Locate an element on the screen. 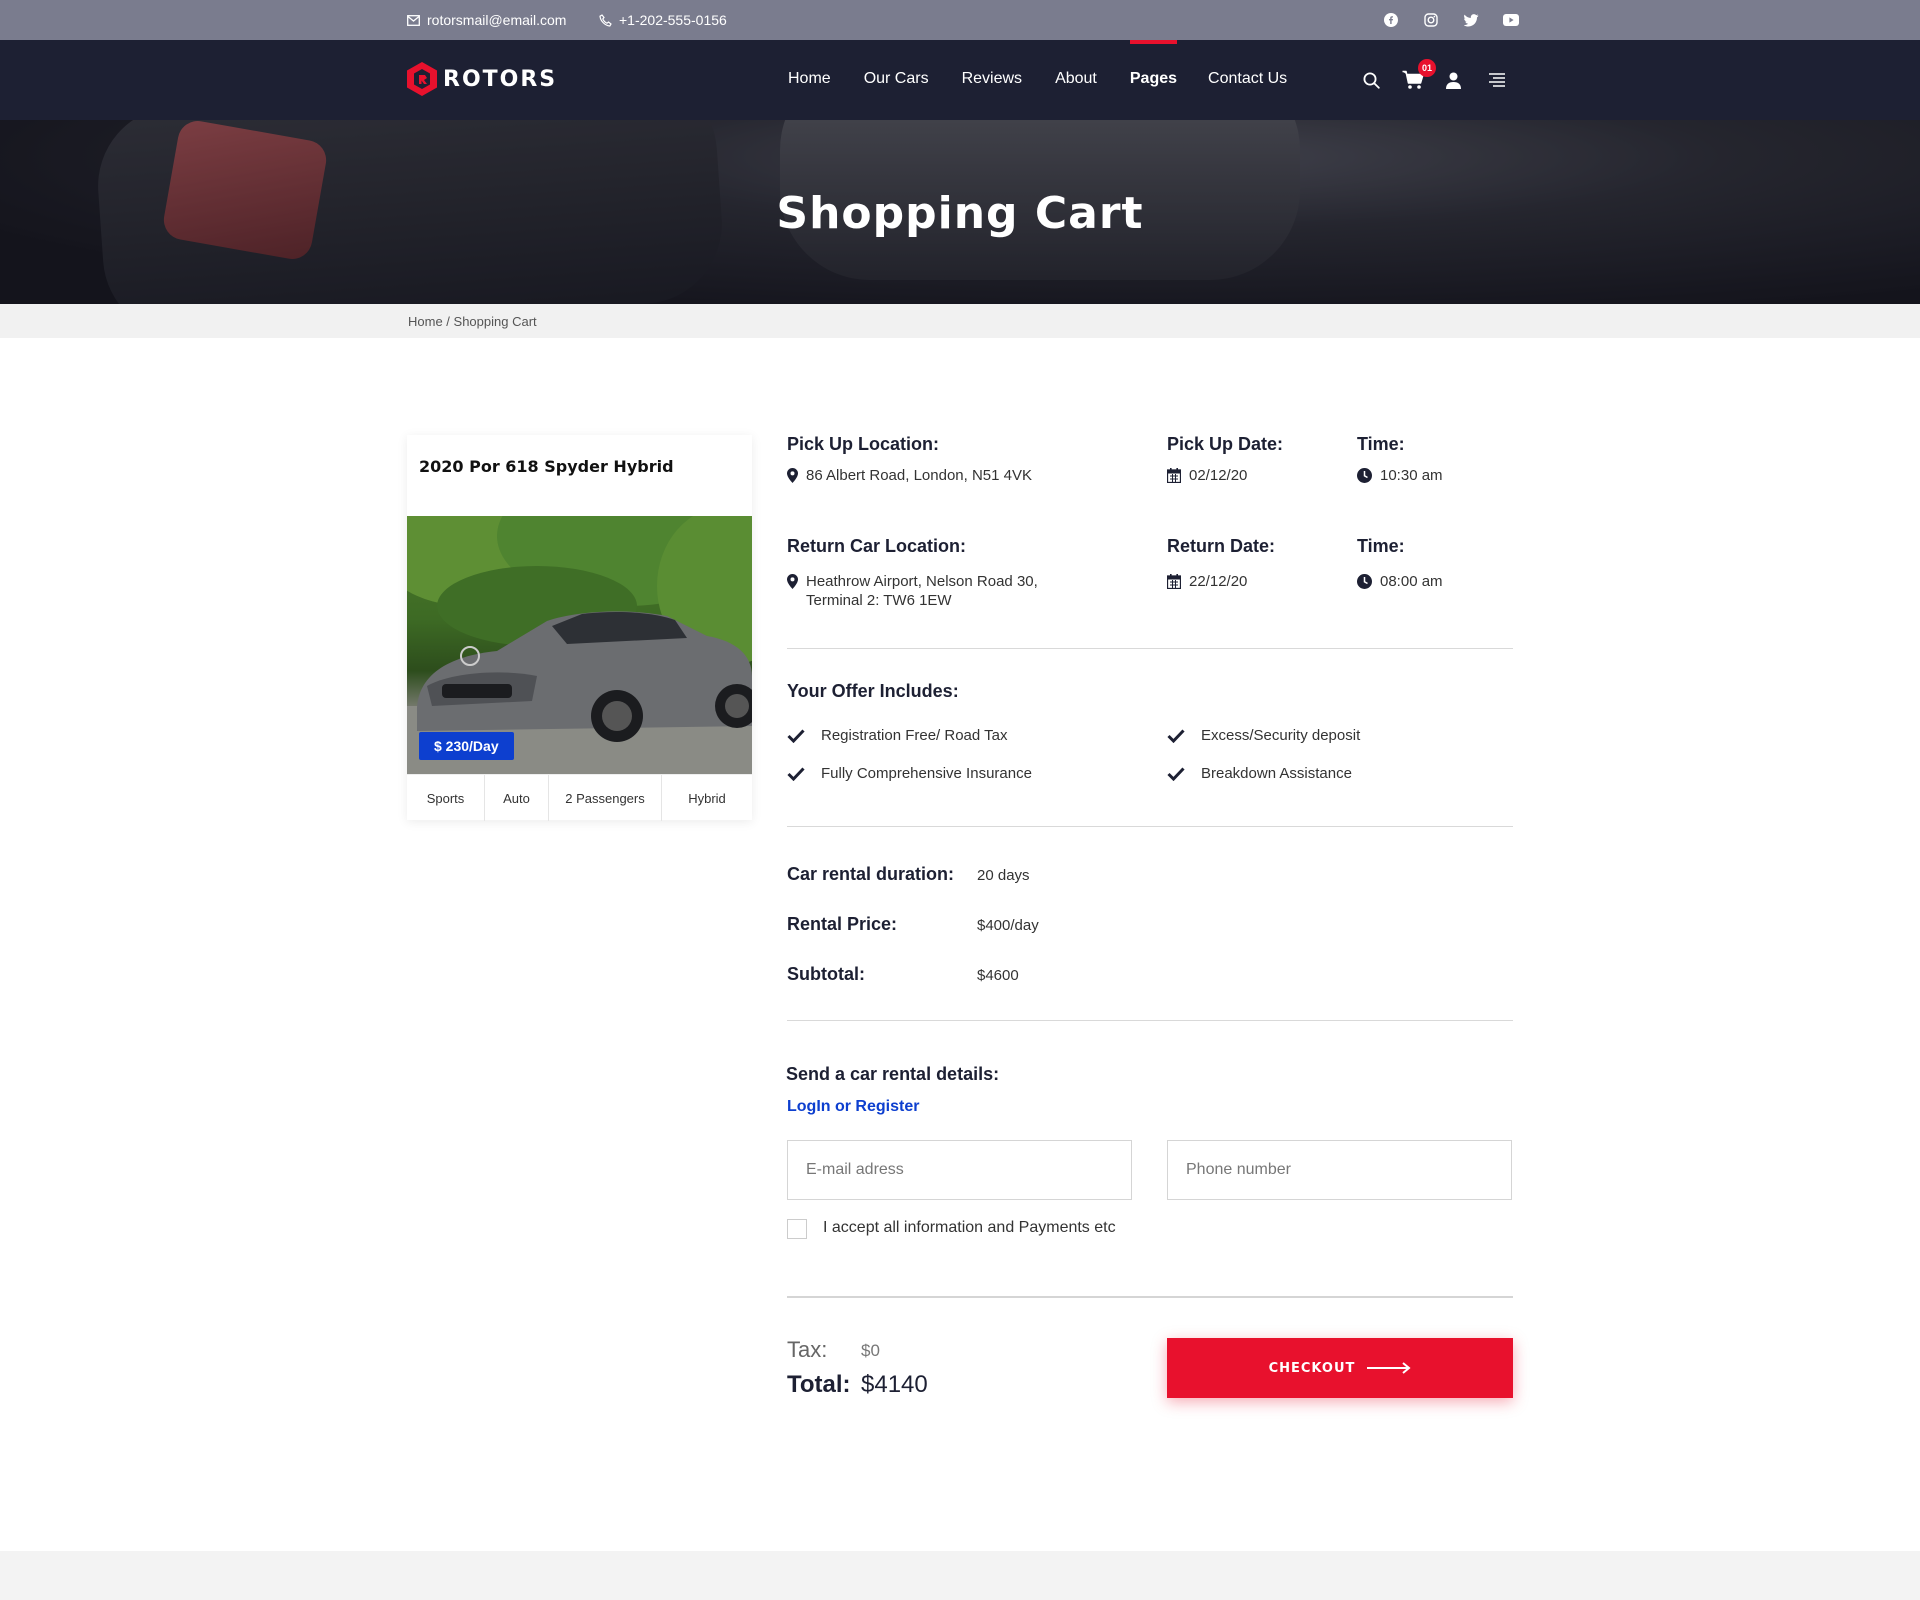  return-time-label: Time: is located at coordinates (1381, 546).